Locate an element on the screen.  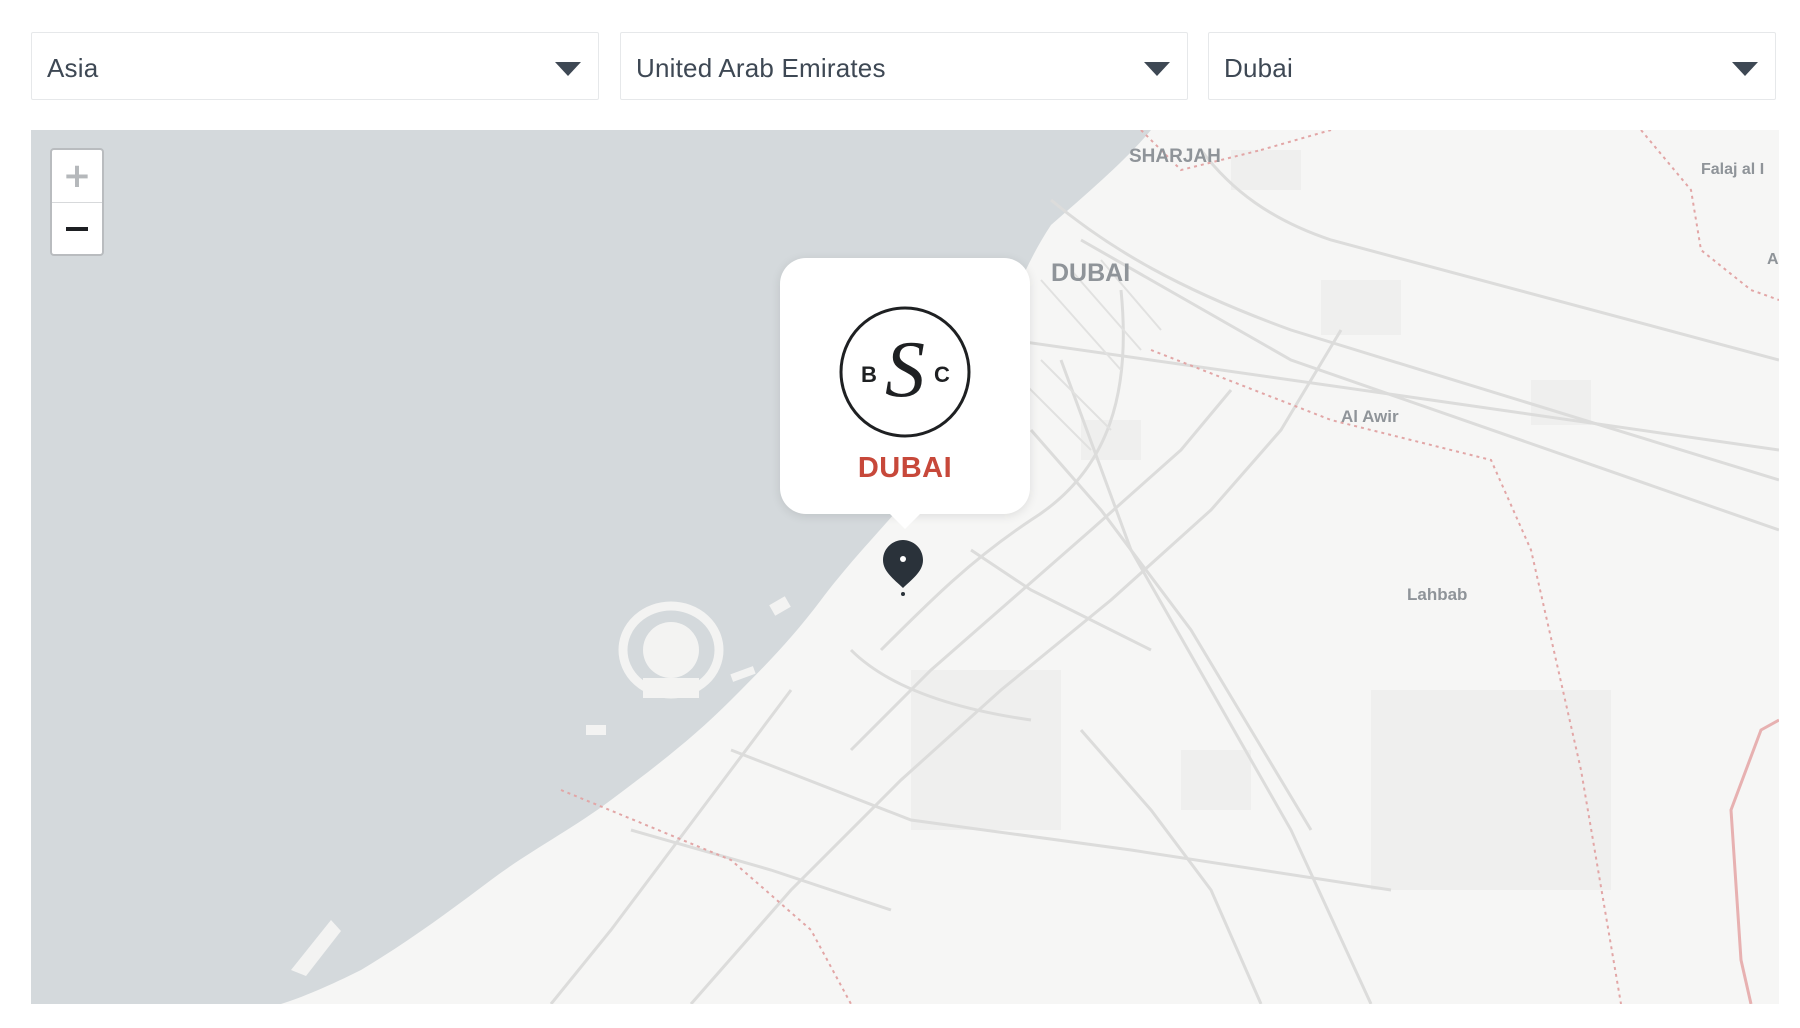
zoom-out-button is located at coordinates (77, 229).